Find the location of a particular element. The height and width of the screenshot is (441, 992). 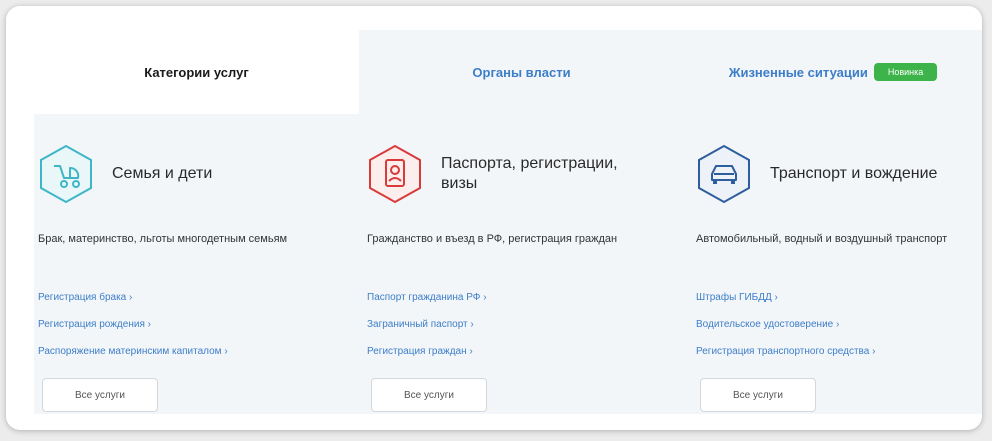

category-header: Семья и дети is located at coordinates (165, 174).